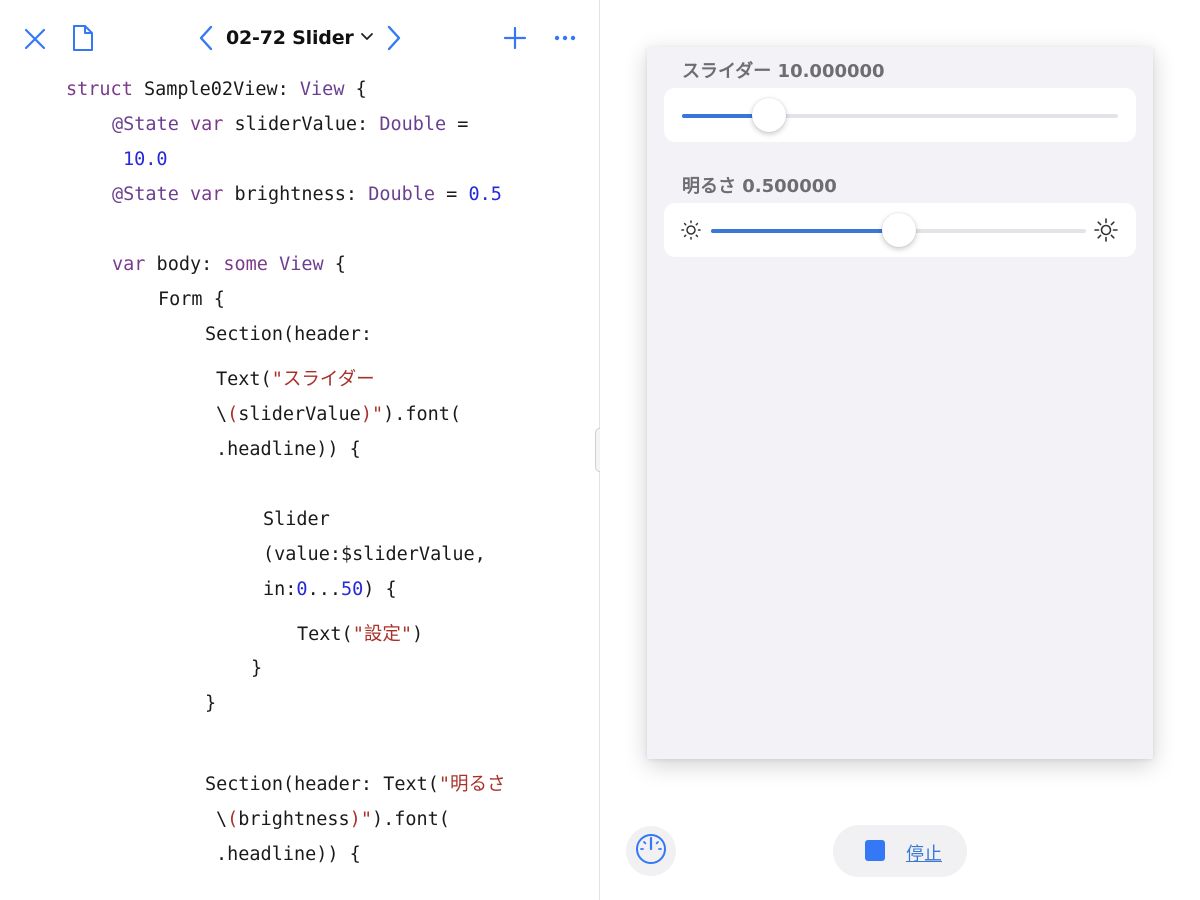 The width and height of the screenshot is (1200, 900). I want to click on gauge-button, so click(651, 851).